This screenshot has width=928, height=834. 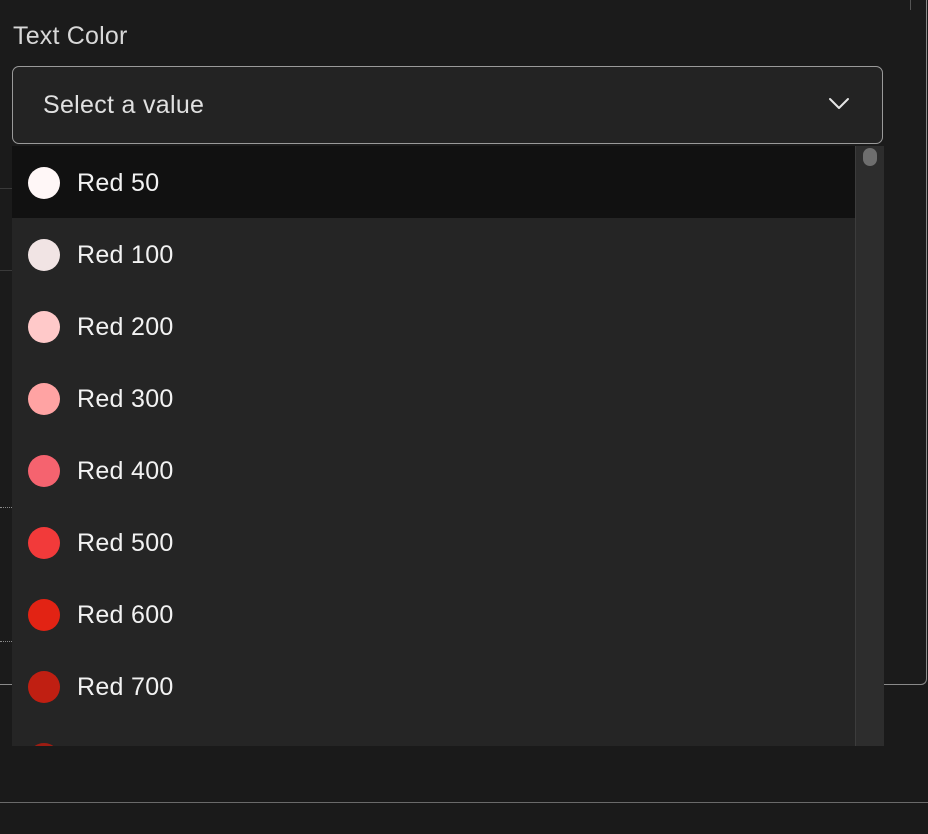 What do you see at coordinates (869, 446) in the screenshot?
I see `scrollbar` at bounding box center [869, 446].